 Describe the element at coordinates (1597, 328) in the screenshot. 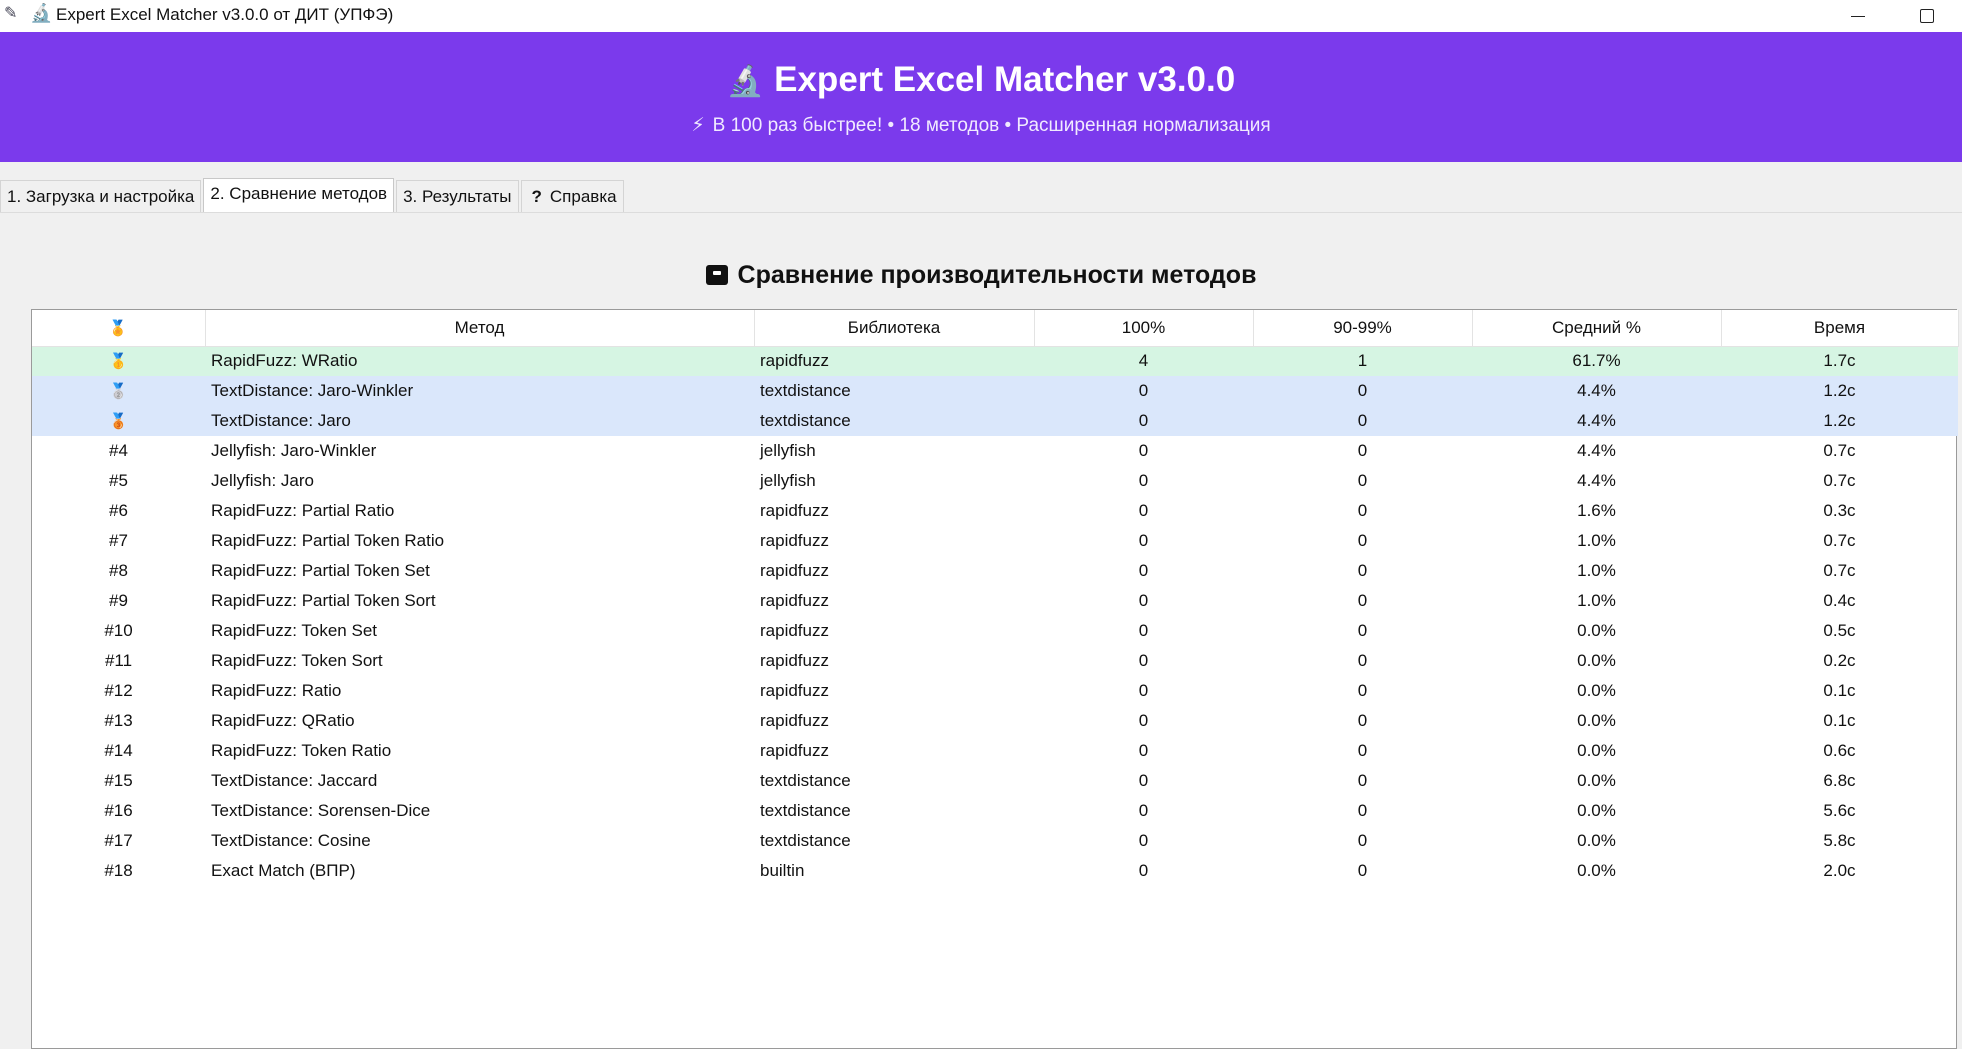

I see `column-header-average: Средний %` at that location.